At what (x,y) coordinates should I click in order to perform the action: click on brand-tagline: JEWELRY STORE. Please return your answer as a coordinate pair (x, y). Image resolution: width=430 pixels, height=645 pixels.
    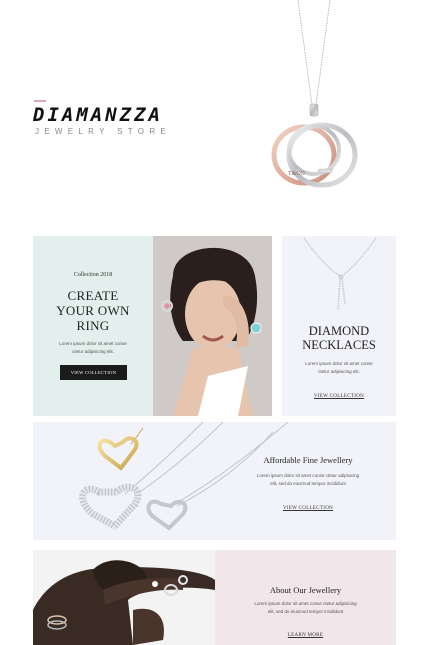
    Looking at the image, I should click on (103, 131).